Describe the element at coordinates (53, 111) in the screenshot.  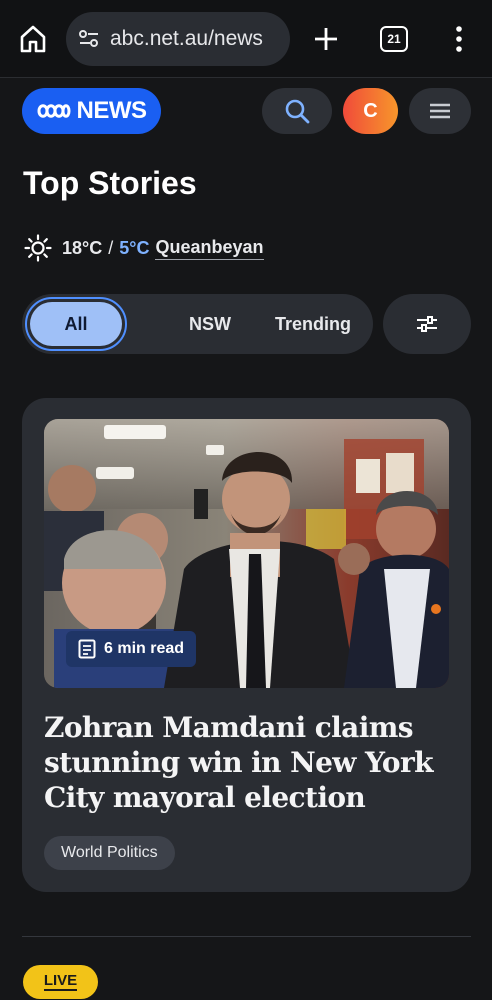
I see `abc-logo-icon` at that location.